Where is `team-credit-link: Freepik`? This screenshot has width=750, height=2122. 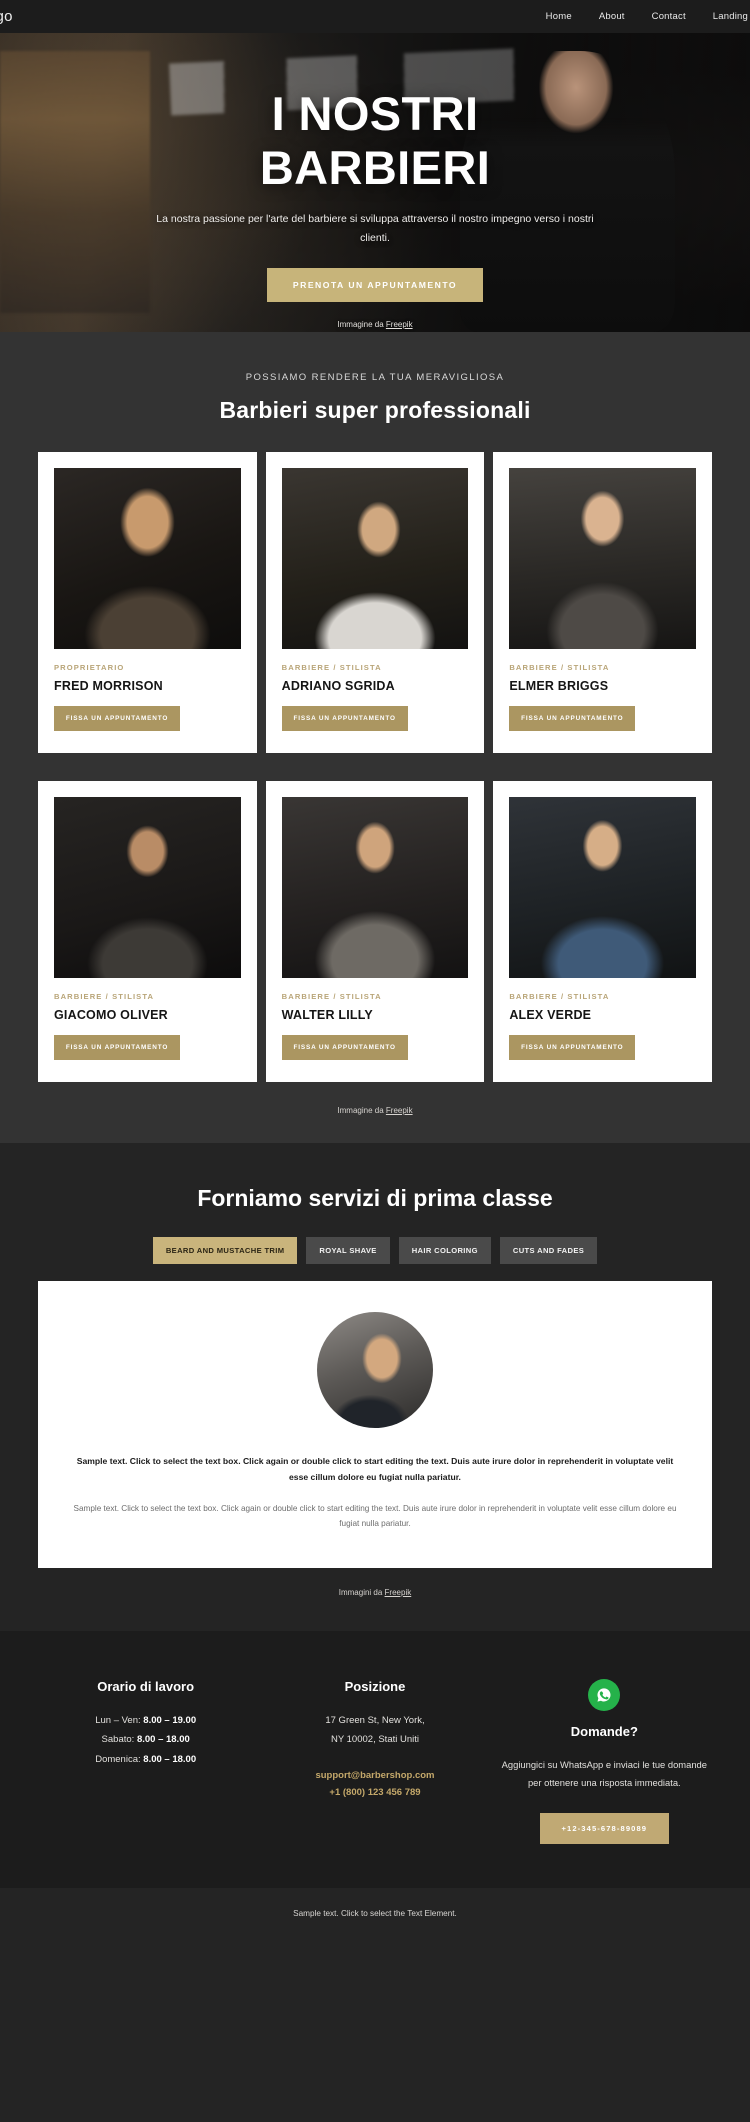 team-credit-link: Freepik is located at coordinates (399, 1110).